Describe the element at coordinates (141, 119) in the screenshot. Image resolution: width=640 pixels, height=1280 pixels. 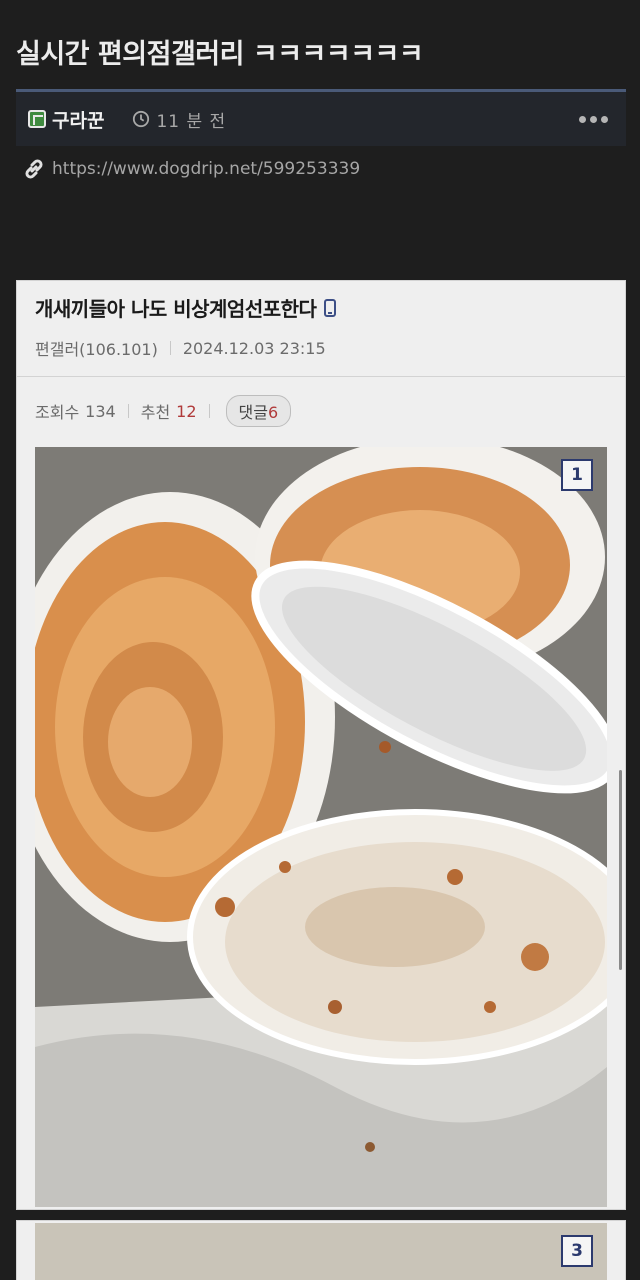
I see `clock-icon` at that location.